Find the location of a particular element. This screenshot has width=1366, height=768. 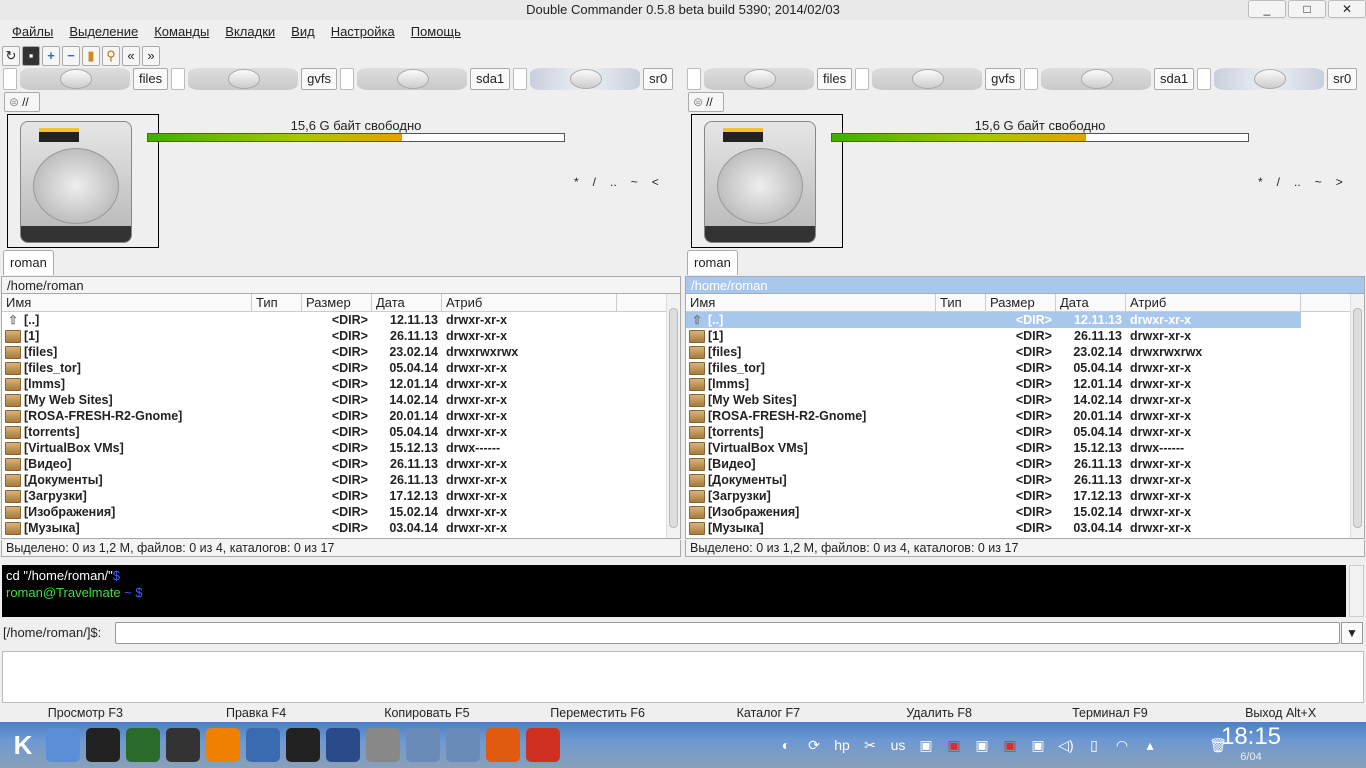

double-commander-icon: ◐ is located at coordinates (786, 745).